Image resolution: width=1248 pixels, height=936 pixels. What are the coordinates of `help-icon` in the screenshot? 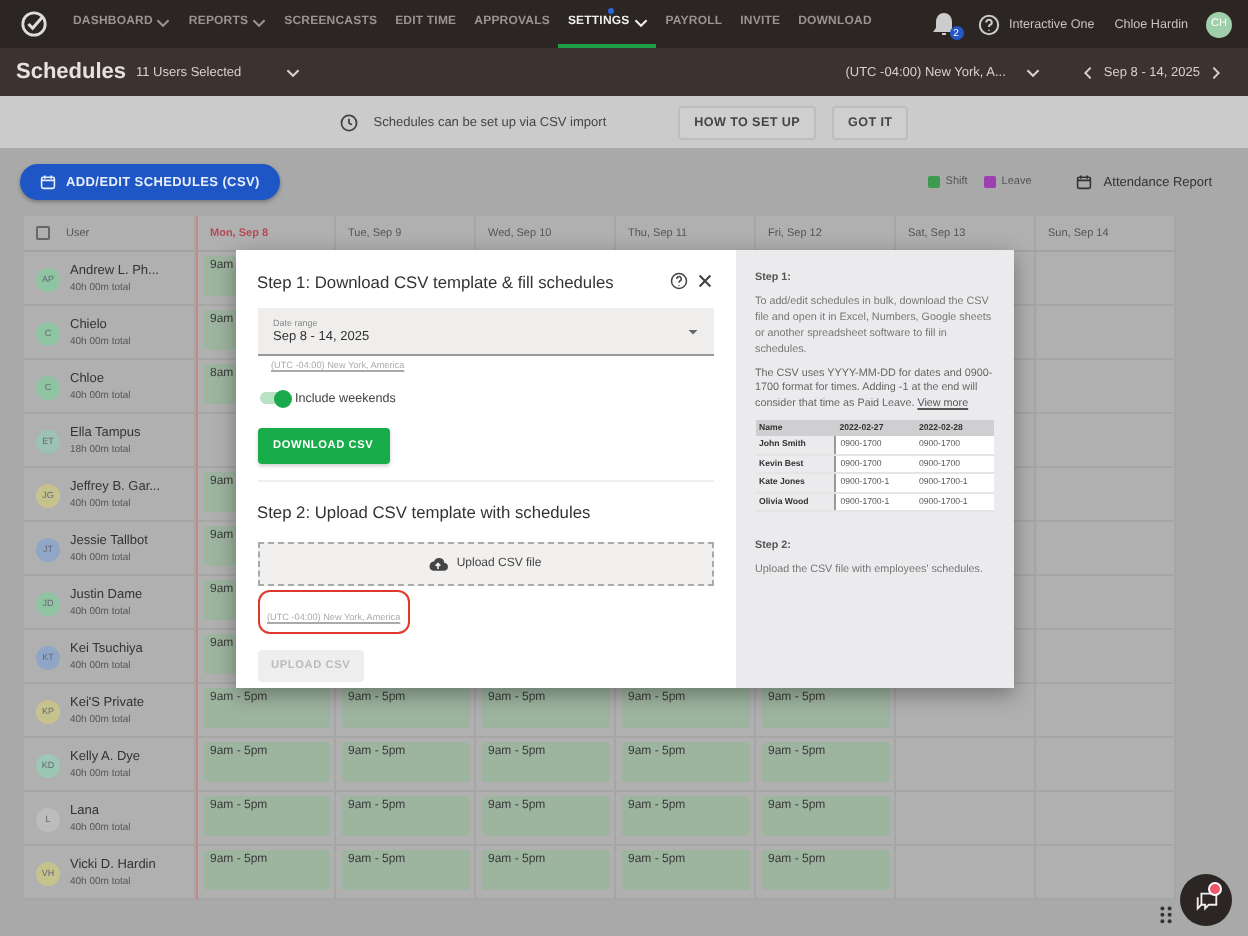 It's located at (678, 281).